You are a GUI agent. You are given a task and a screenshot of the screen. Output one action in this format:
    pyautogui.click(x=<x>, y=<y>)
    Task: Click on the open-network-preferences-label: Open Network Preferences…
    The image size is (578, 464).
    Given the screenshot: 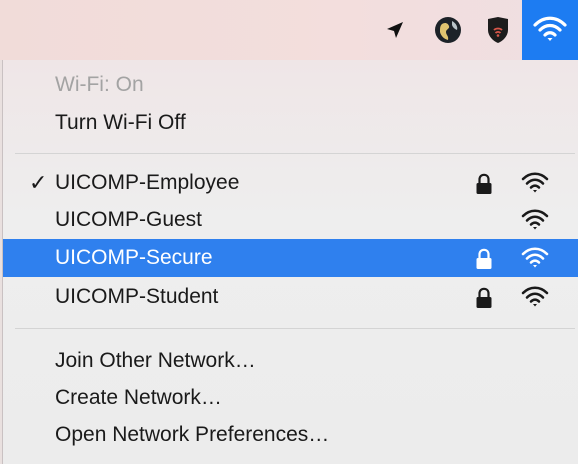 What is the action you would take?
    pyautogui.click(x=192, y=434)
    